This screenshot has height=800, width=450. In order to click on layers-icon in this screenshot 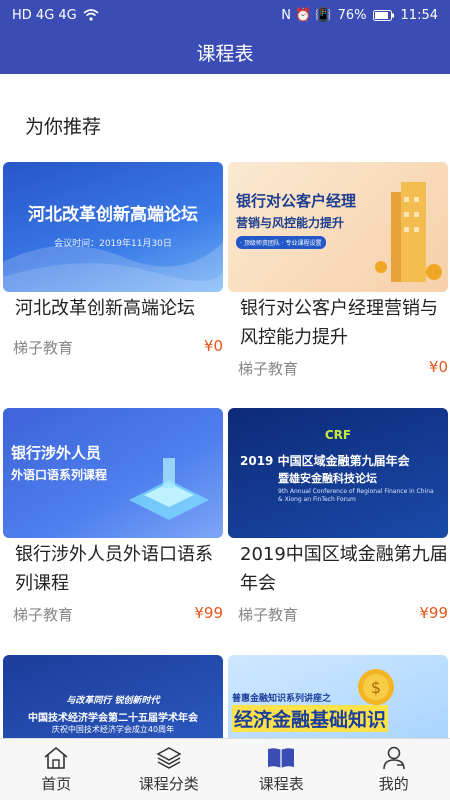, I will do `click(169, 758)`.